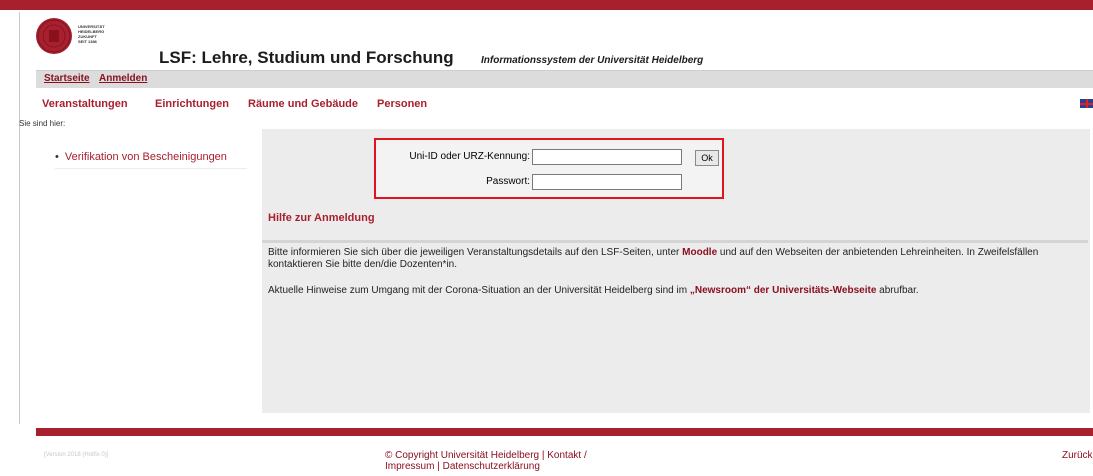 This screenshot has width=1093, height=476. What do you see at coordinates (303, 104) in the screenshot?
I see `nav-raeume-gebaeude: Räume und Gebäude` at bounding box center [303, 104].